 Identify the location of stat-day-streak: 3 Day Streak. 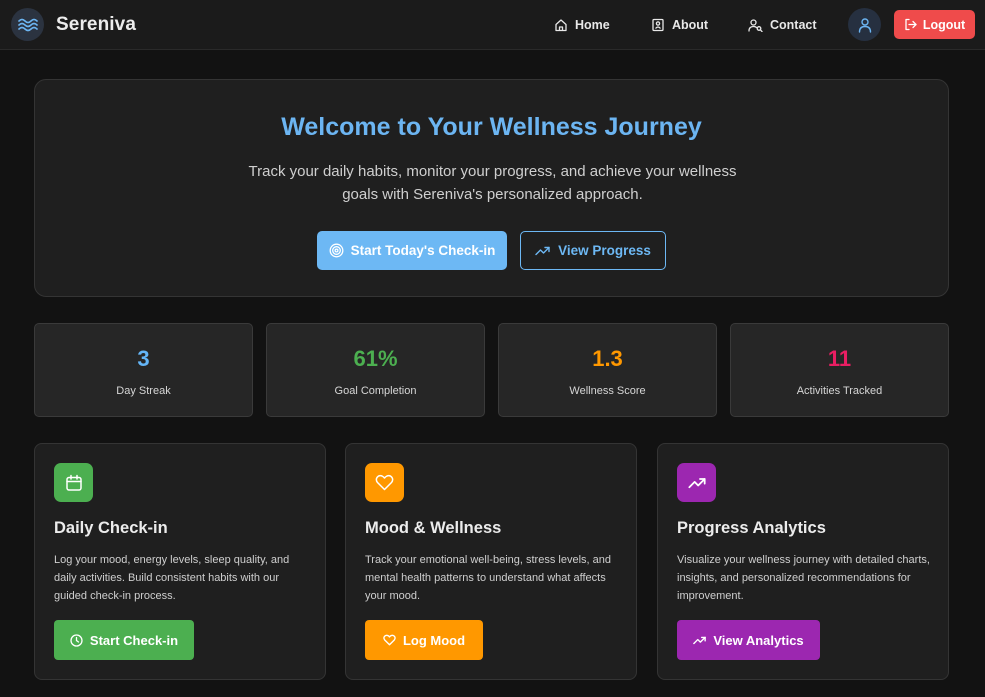
(143, 370).